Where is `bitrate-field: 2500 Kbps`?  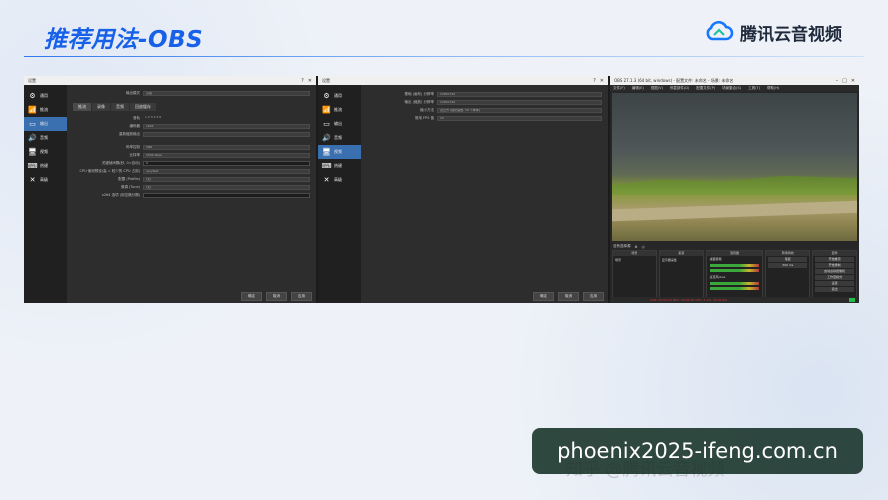
bitrate-field: 2500 Kbps is located at coordinates (226, 155).